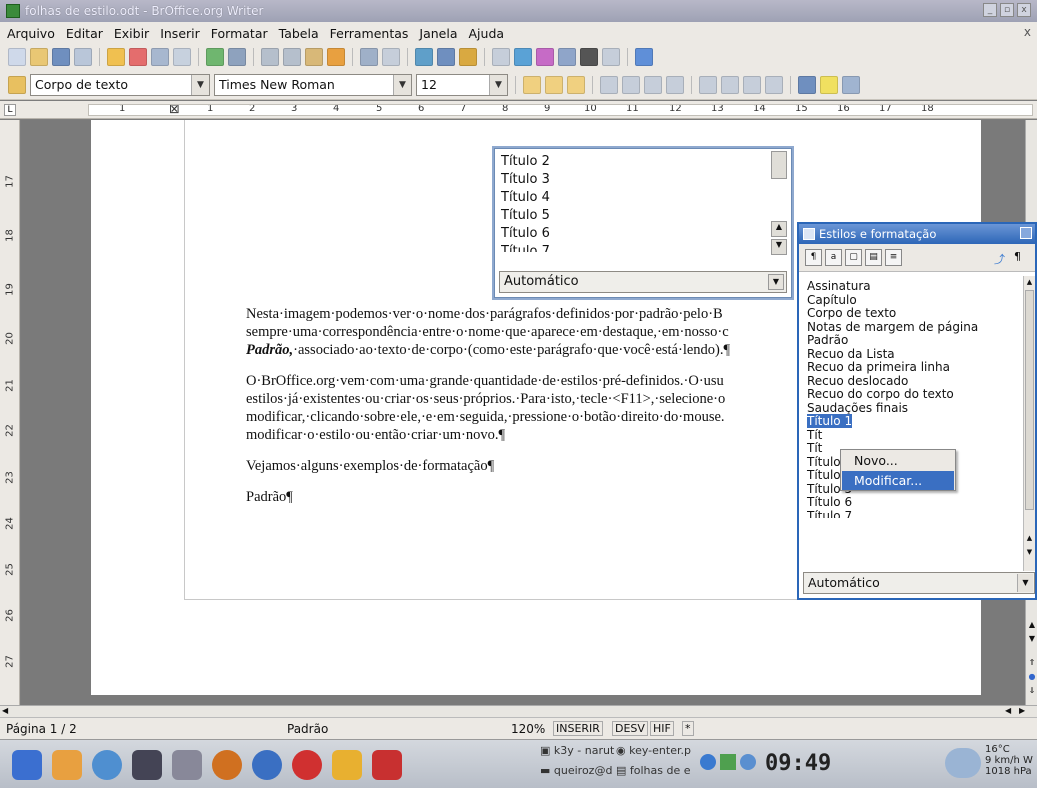 The height and width of the screenshot is (788, 1037). Describe the element at coordinates (919, 583) in the screenshot. I see `style-filter-combo: Automático ▼` at that location.